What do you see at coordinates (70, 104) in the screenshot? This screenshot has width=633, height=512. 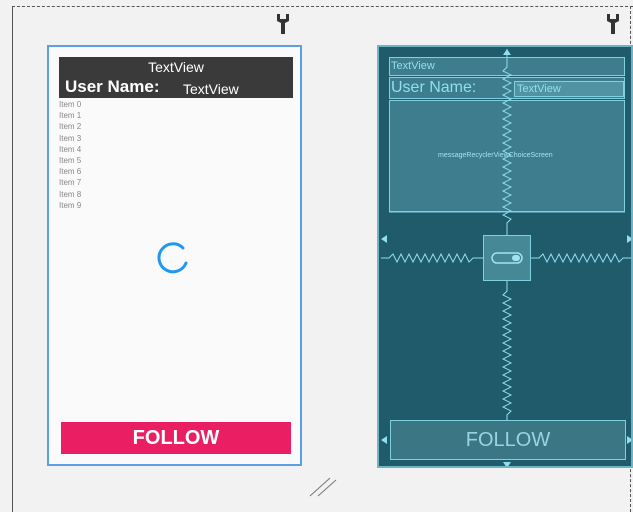 I see `list-item: Item 0` at bounding box center [70, 104].